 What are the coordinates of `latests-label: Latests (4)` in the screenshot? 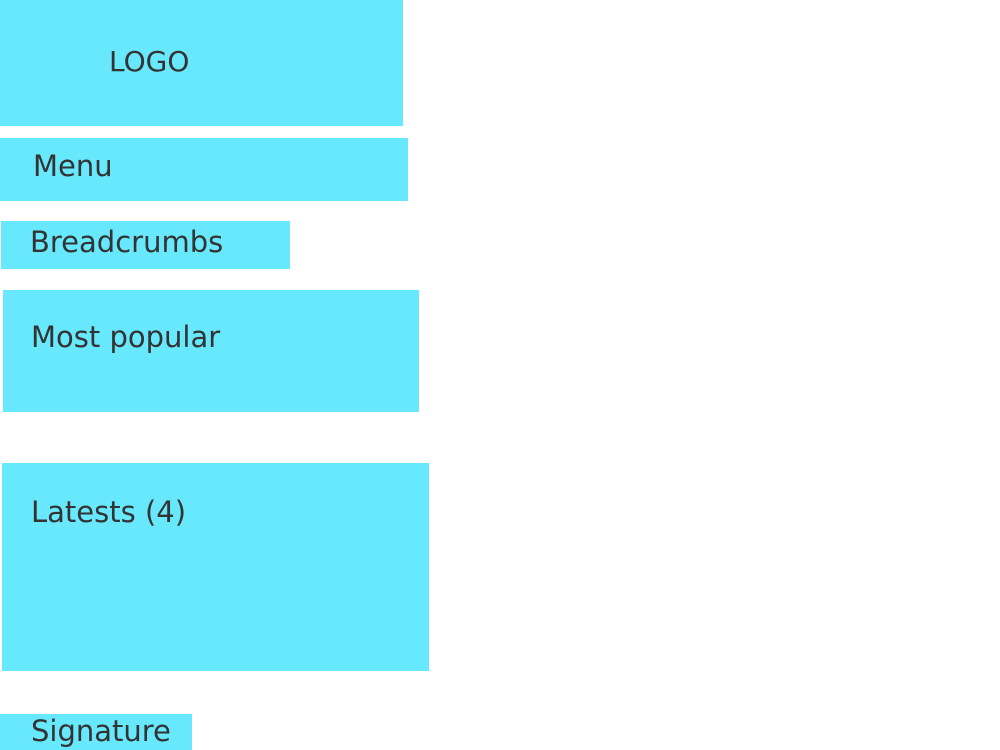 It's located at (109, 512).